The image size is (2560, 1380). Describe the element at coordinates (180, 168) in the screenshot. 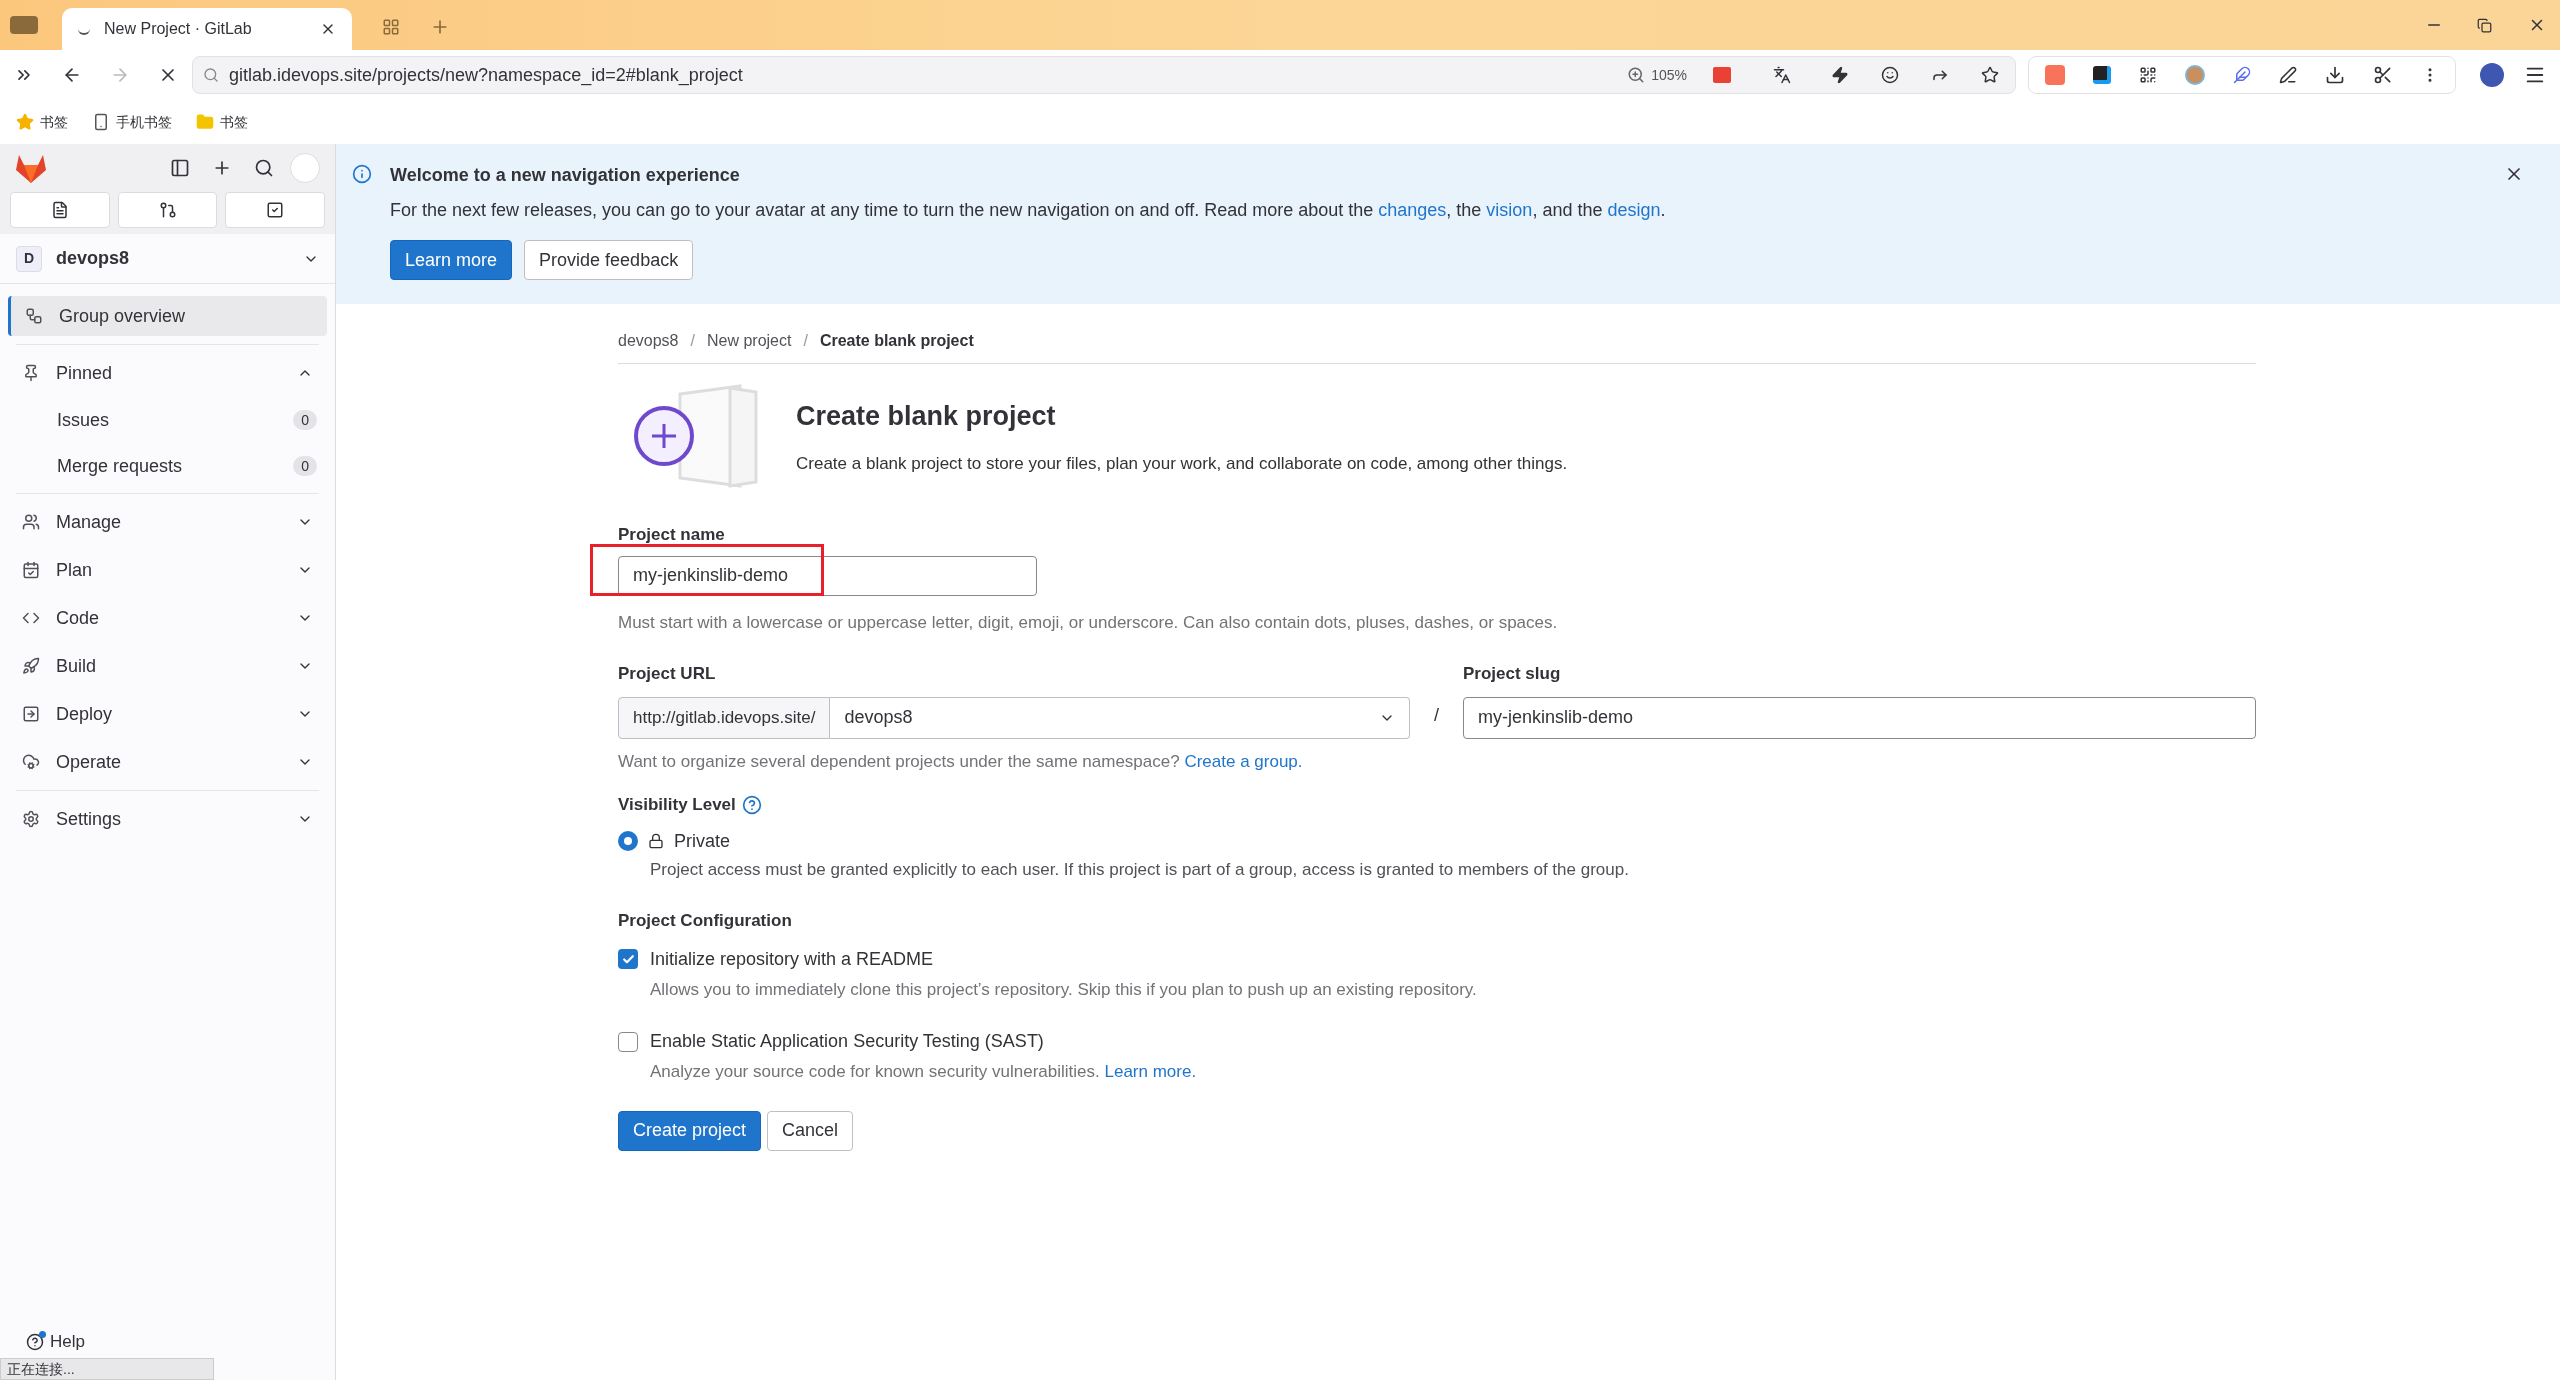

I see `panel-icon` at that location.